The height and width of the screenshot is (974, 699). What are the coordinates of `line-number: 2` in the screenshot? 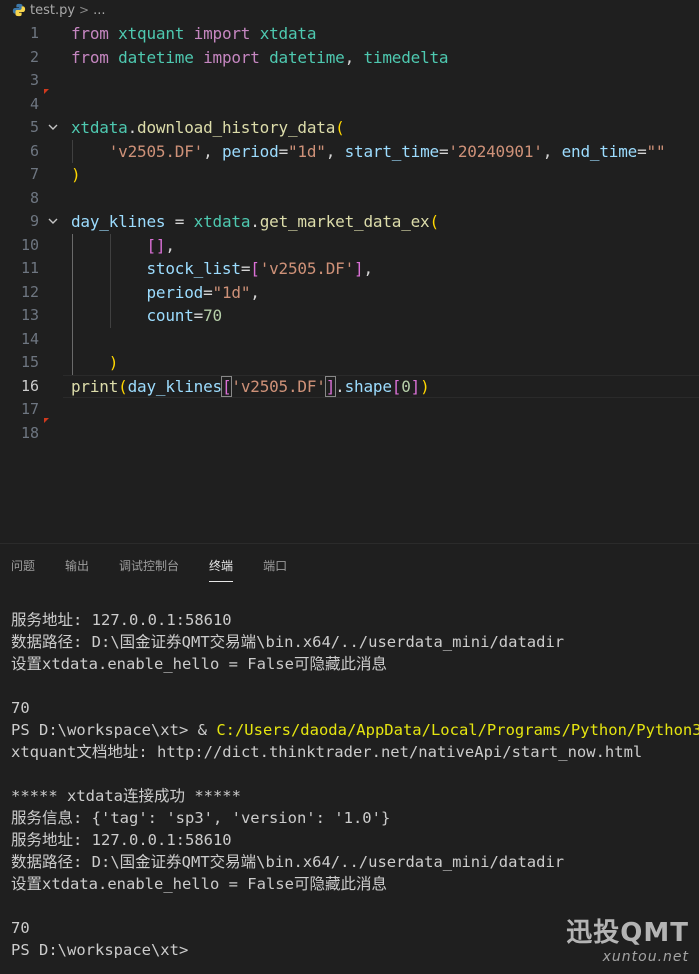 It's located at (34, 56).